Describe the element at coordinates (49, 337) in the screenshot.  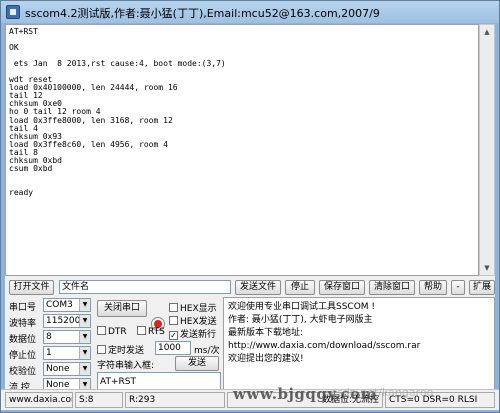
I see `databits-value: 8` at that location.